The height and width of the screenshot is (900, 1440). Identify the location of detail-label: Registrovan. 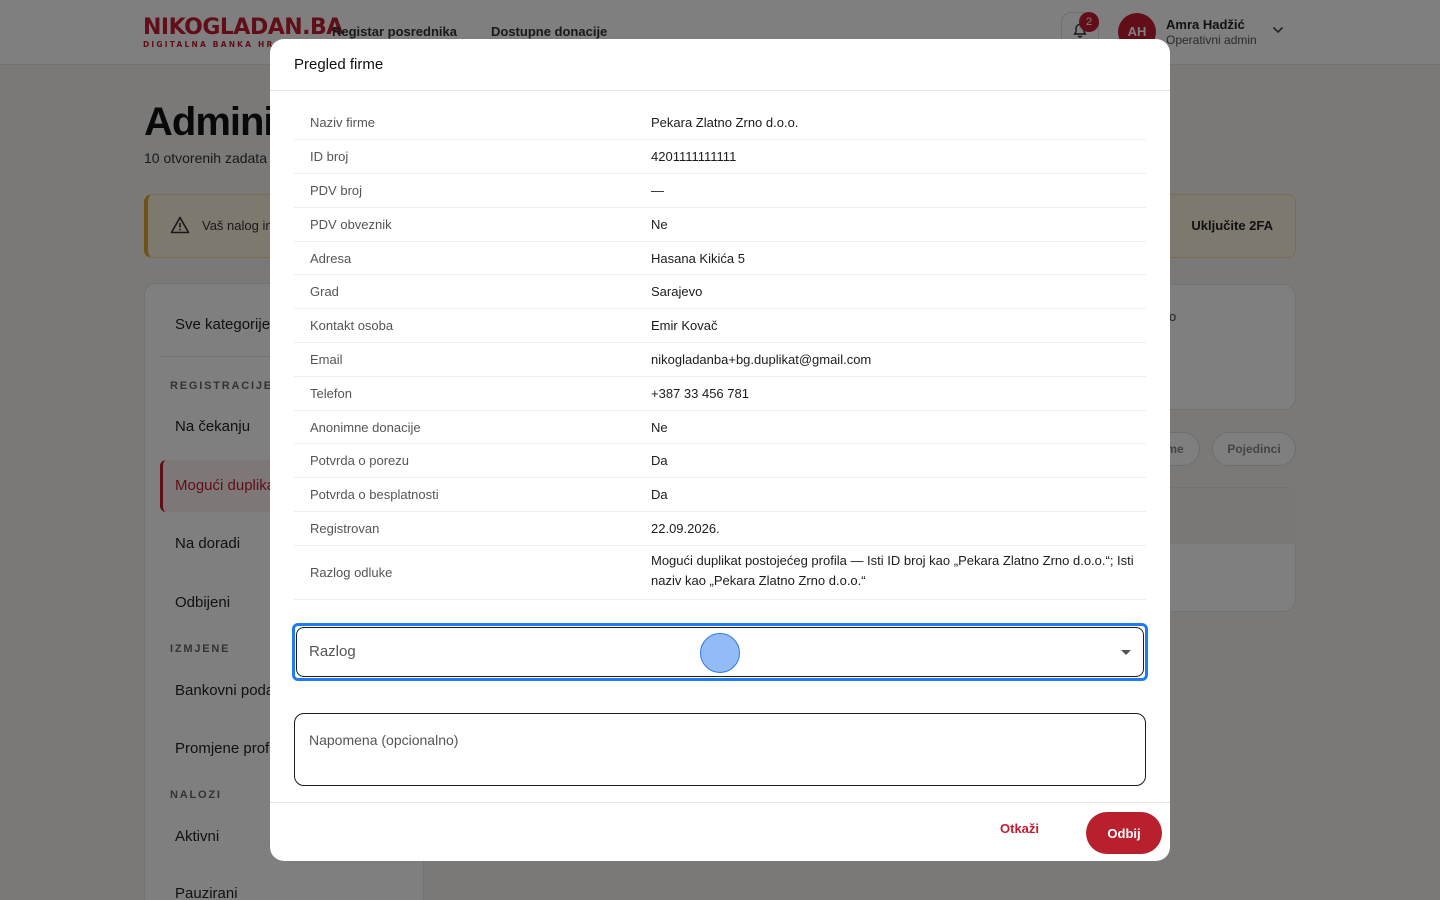
(345, 528).